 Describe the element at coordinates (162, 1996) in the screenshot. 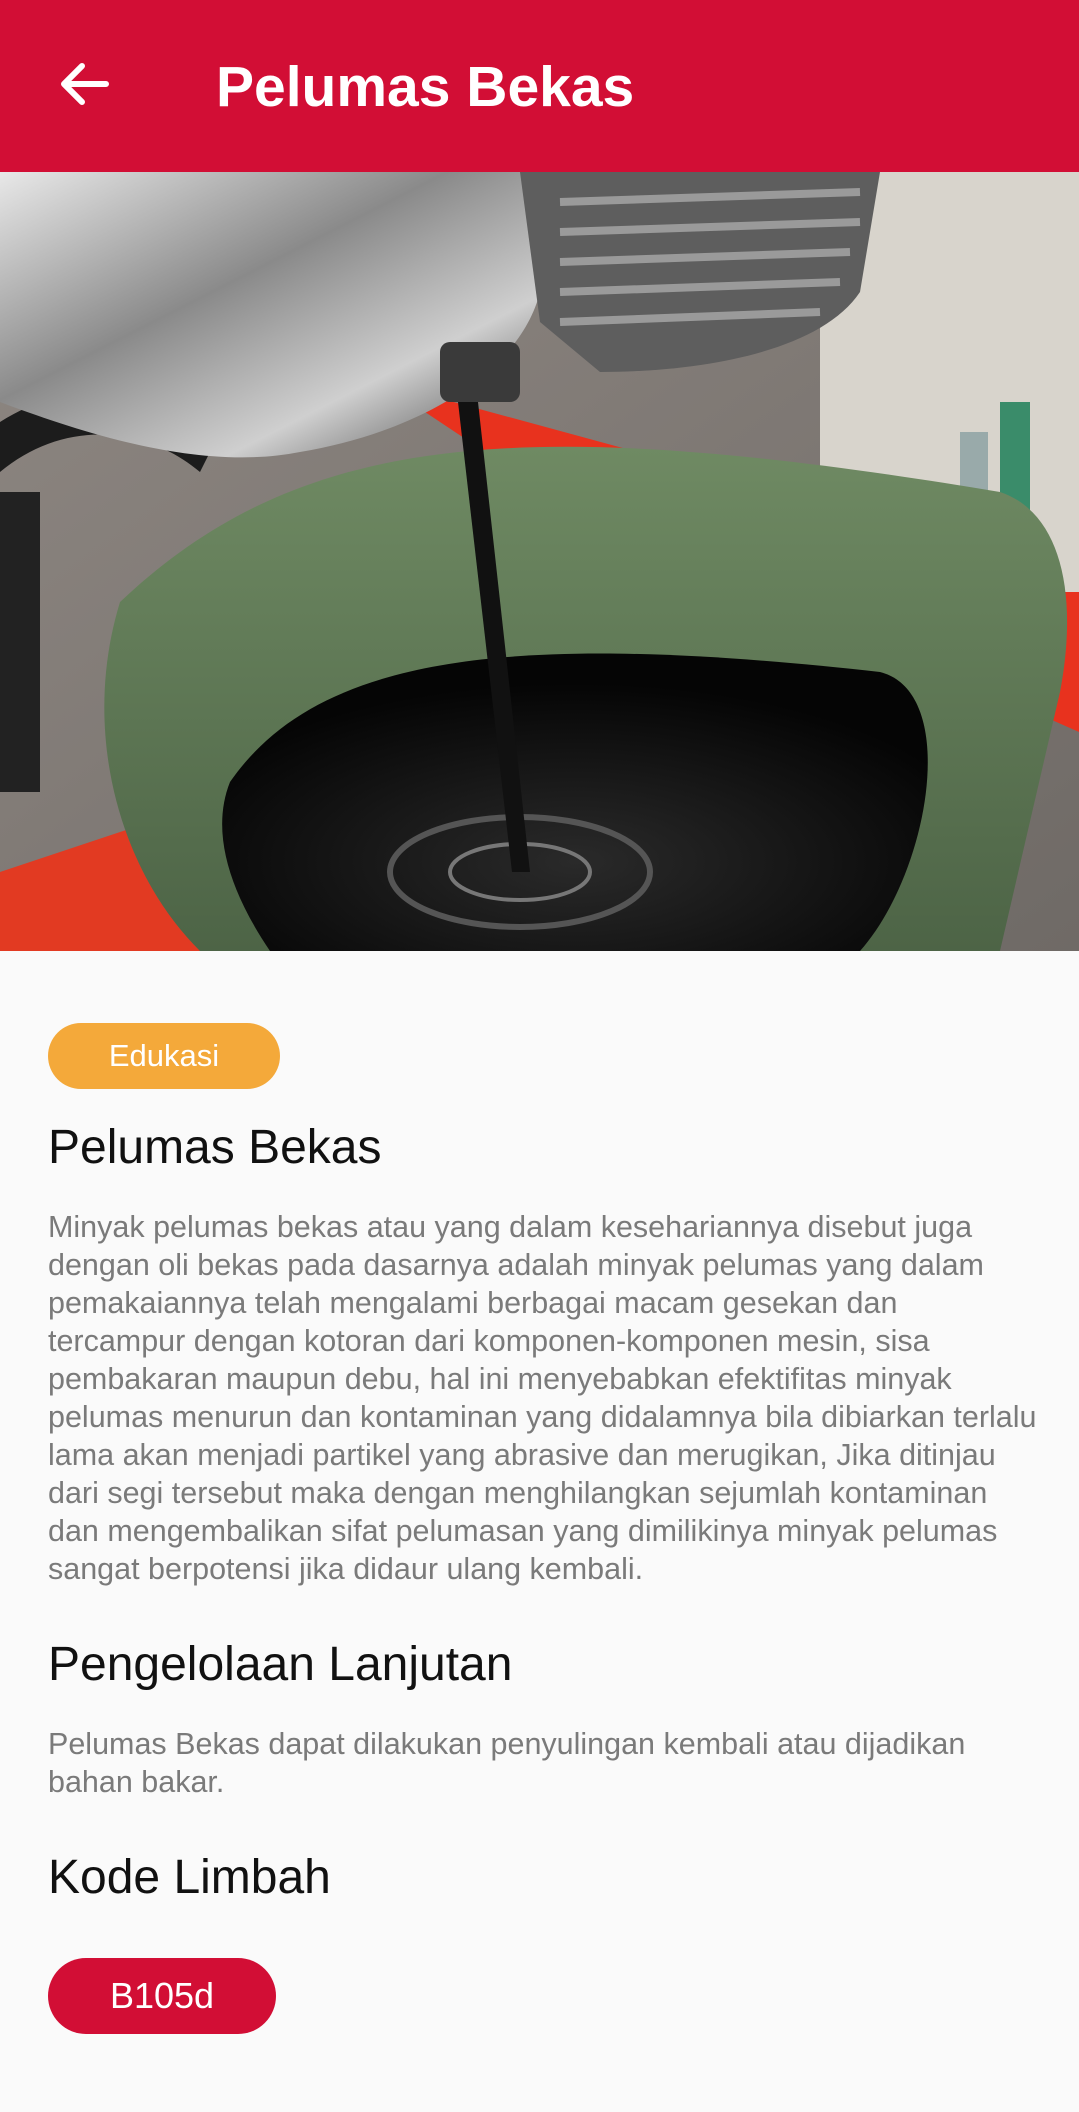

I see `waste-code-badge: B105d` at that location.